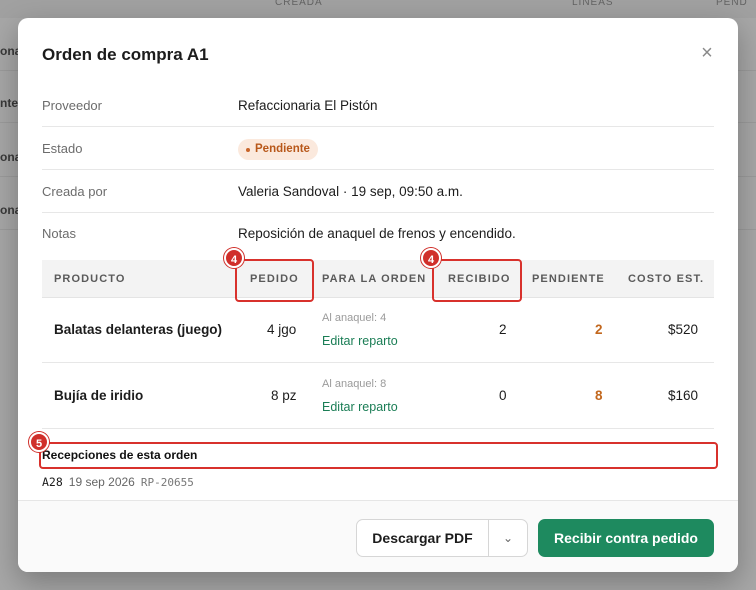 This screenshot has height=590, width=756. What do you see at coordinates (354, 318) in the screenshot?
I see `cell-alloc-label: Al anaquel: 4` at bounding box center [354, 318].